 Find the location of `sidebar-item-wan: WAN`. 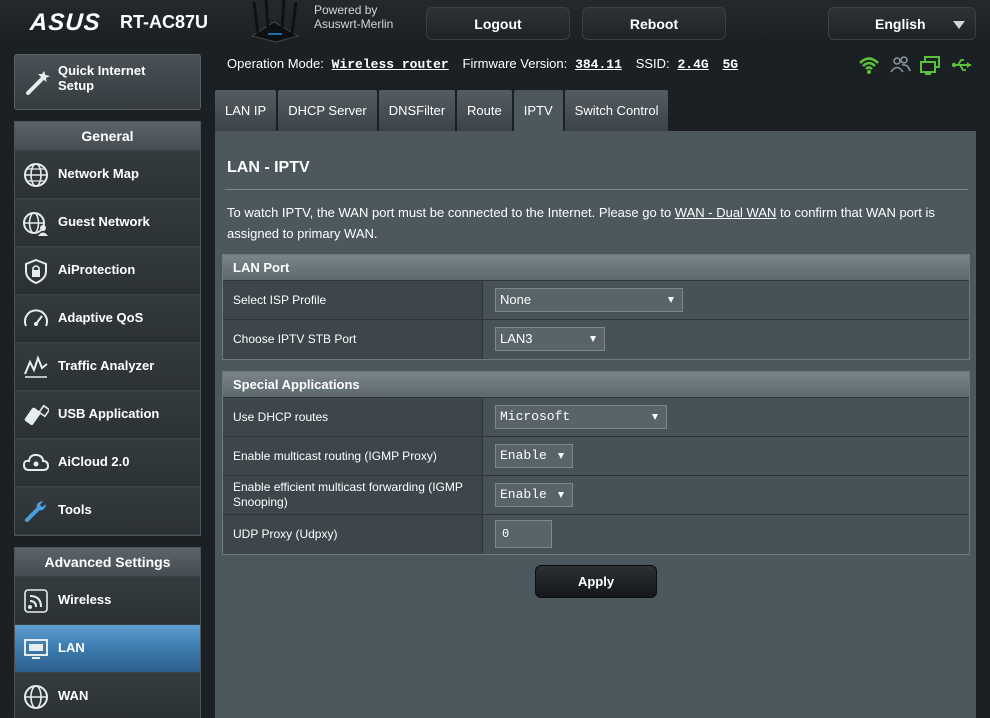

sidebar-item-wan: WAN is located at coordinates (107, 695).